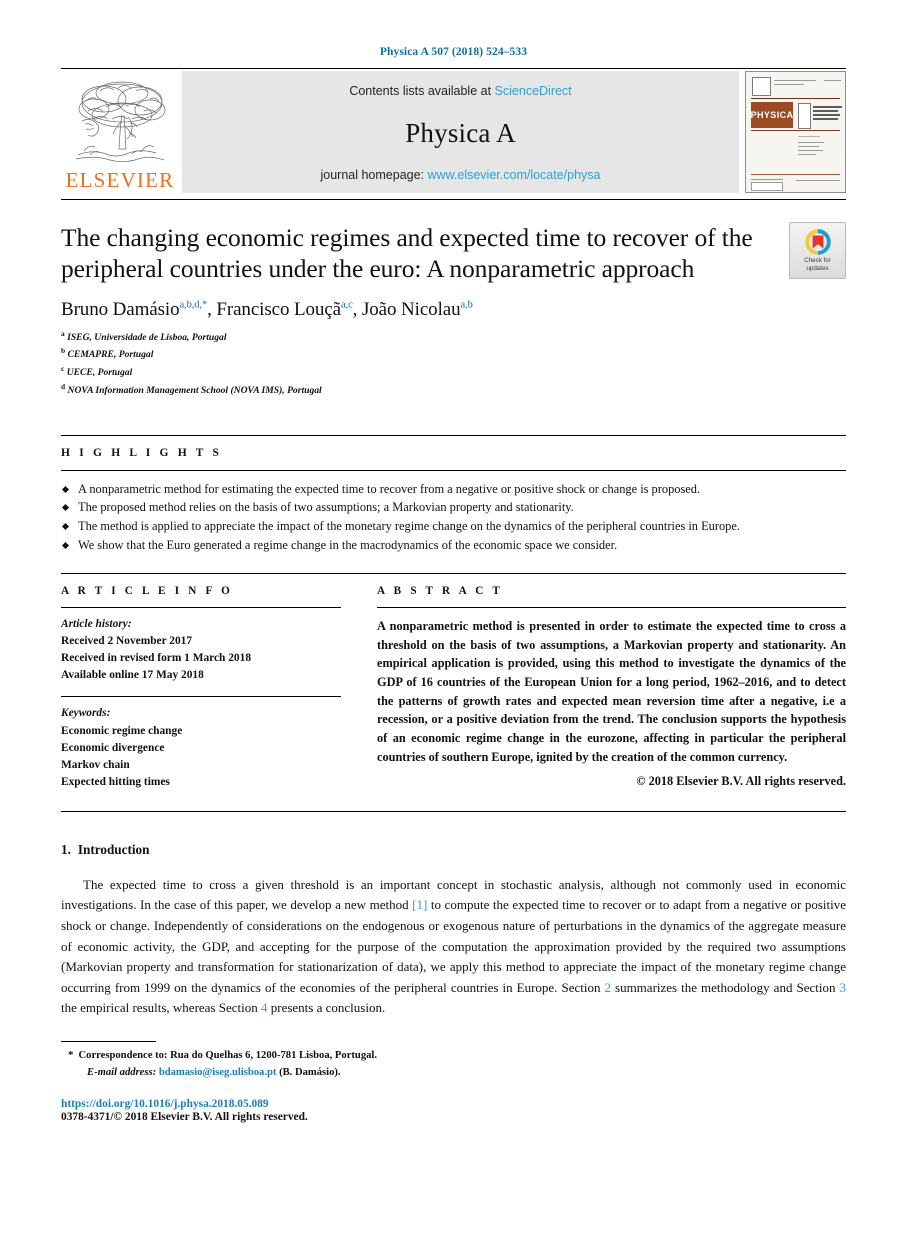 The width and height of the screenshot is (907, 1238). I want to click on email-label: E-mail address:, so click(122, 1072).